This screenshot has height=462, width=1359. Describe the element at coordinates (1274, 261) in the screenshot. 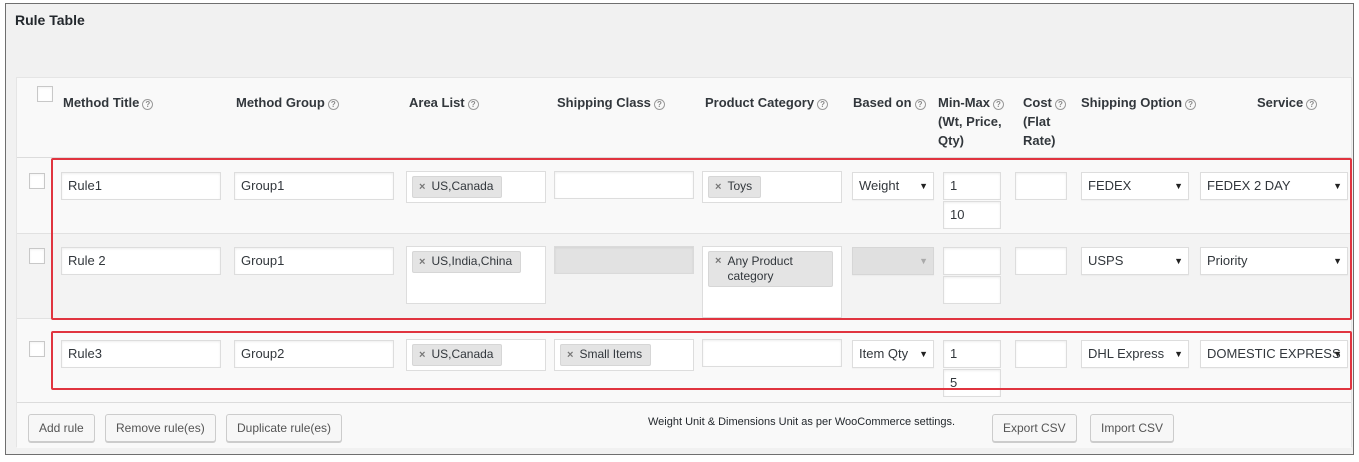

I see `service-select: Priority ▼` at that location.